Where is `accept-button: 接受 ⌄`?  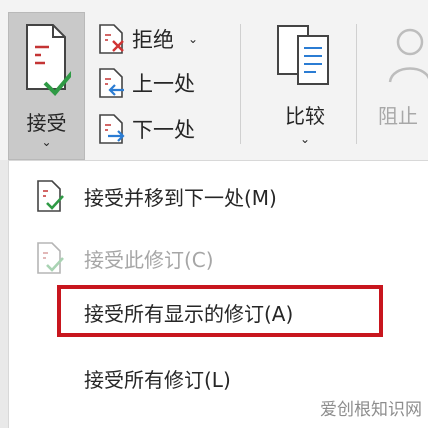 accept-button: 接受 ⌄ is located at coordinates (46, 86).